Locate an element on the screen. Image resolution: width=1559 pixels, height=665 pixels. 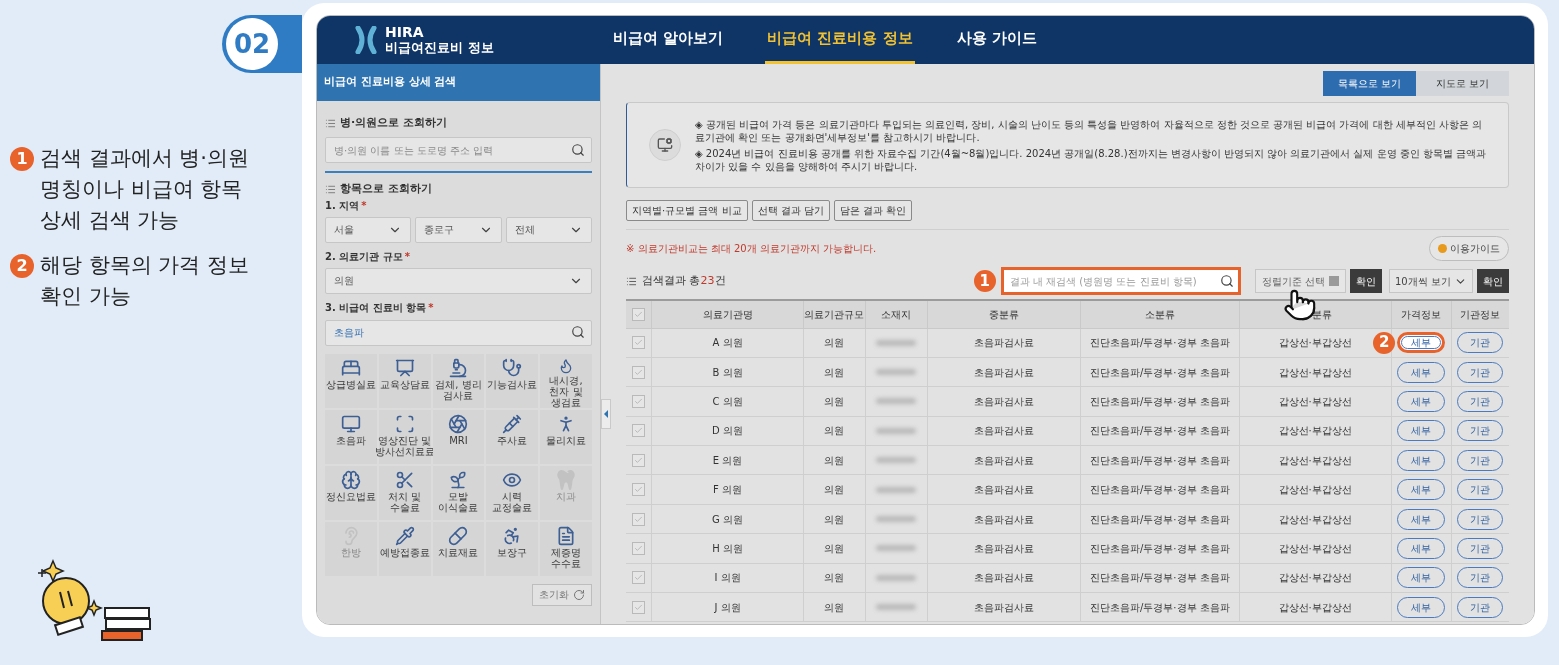
tile-label: 교육상담료 is located at coordinates (404, 384).